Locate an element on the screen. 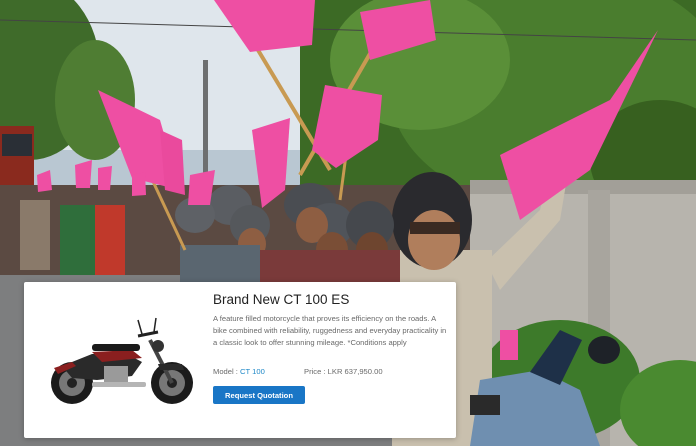 The height and width of the screenshot is (446, 696). price-label: Price : is located at coordinates (315, 371).